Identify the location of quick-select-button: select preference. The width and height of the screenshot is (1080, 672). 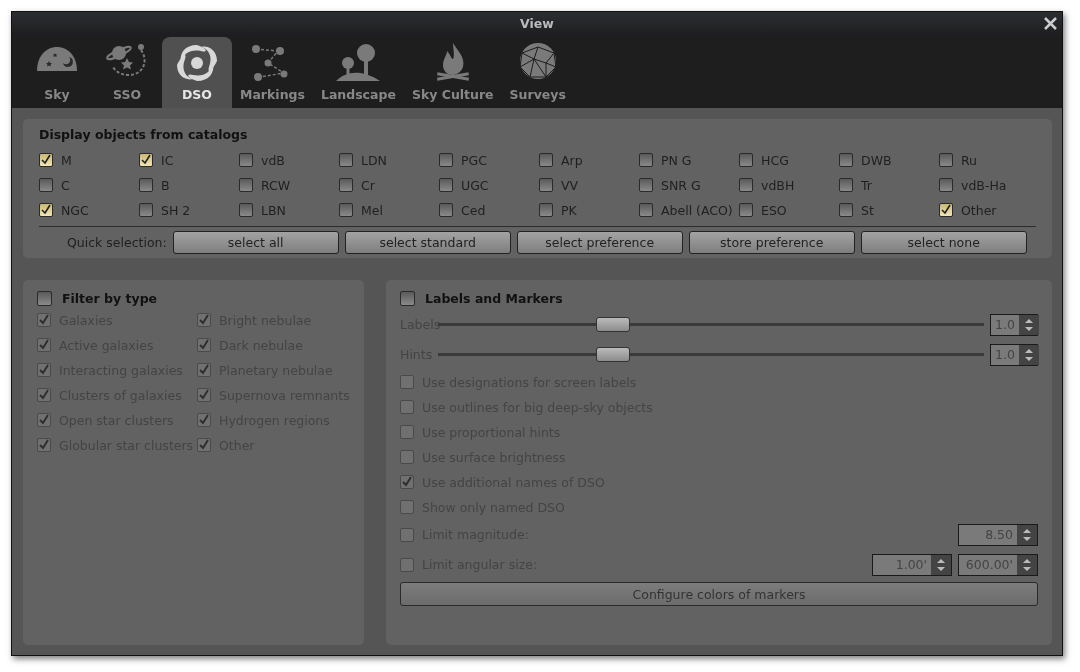
(599, 242).